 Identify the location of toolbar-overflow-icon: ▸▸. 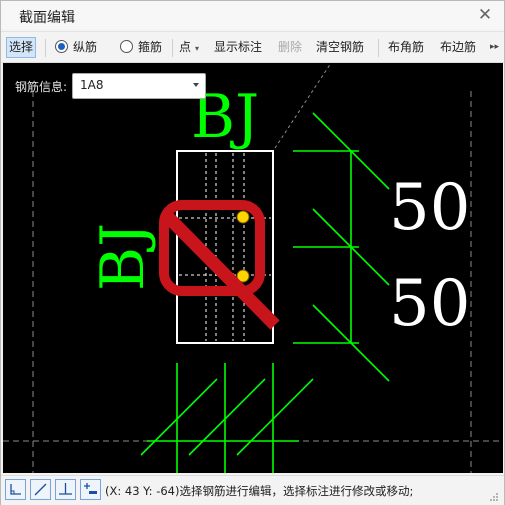
(494, 47).